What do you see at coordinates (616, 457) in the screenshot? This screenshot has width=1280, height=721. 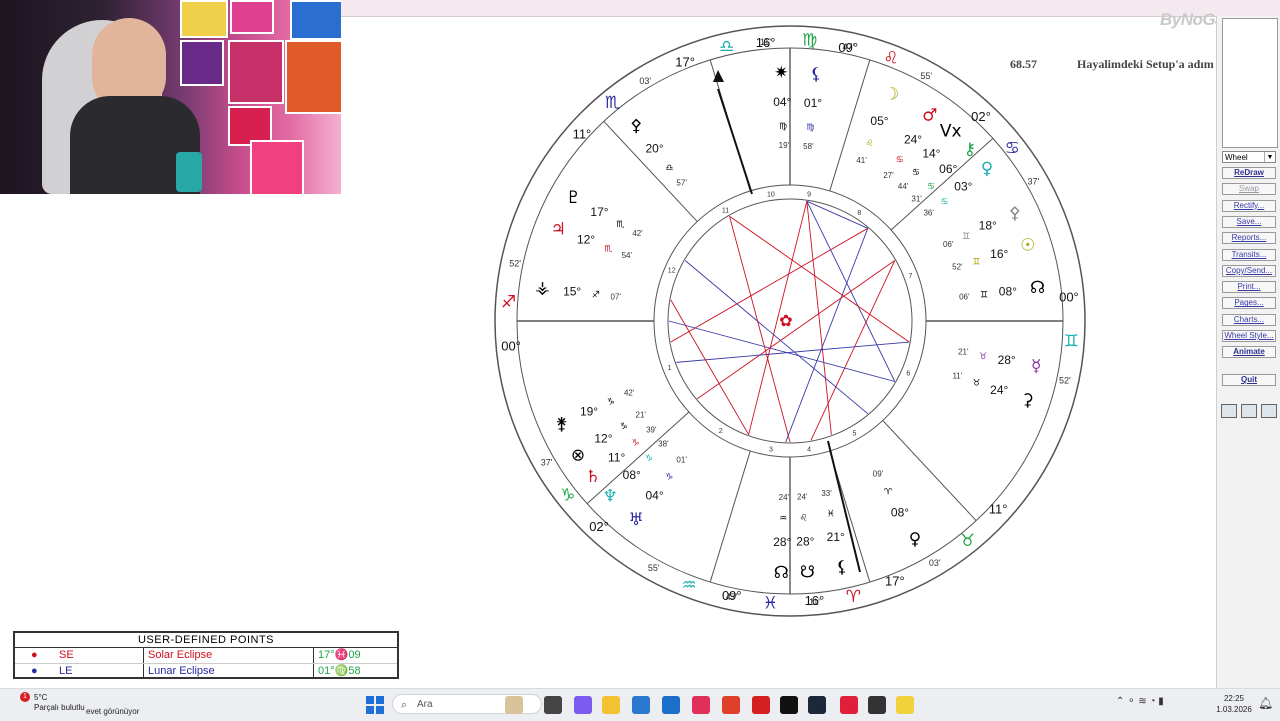 I see `planet-degree: 11°` at bounding box center [616, 457].